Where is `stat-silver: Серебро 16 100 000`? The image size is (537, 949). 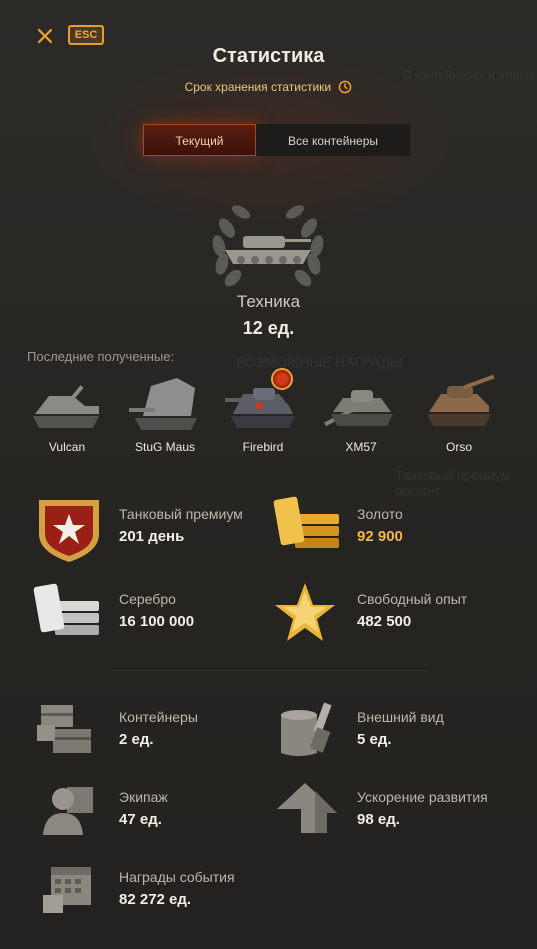 stat-silver: Серебро 16 100 000 is located at coordinates (158, 614).